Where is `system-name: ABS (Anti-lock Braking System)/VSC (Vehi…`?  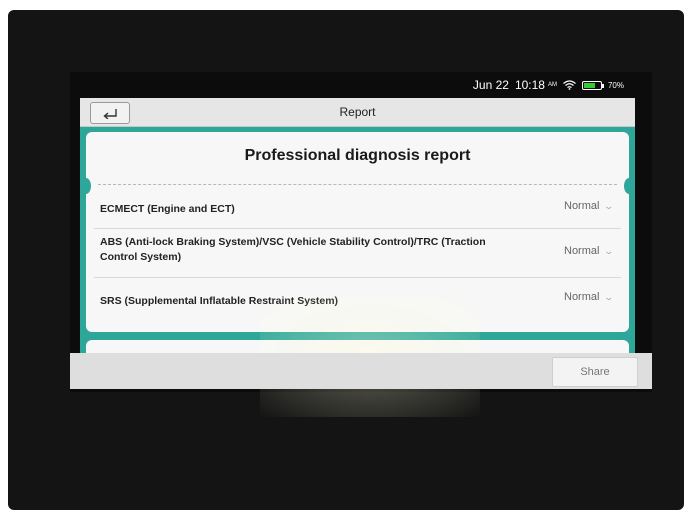
system-name: ABS (Anti-lock Braking System)/VSC (Vehi… is located at coordinates (293, 249).